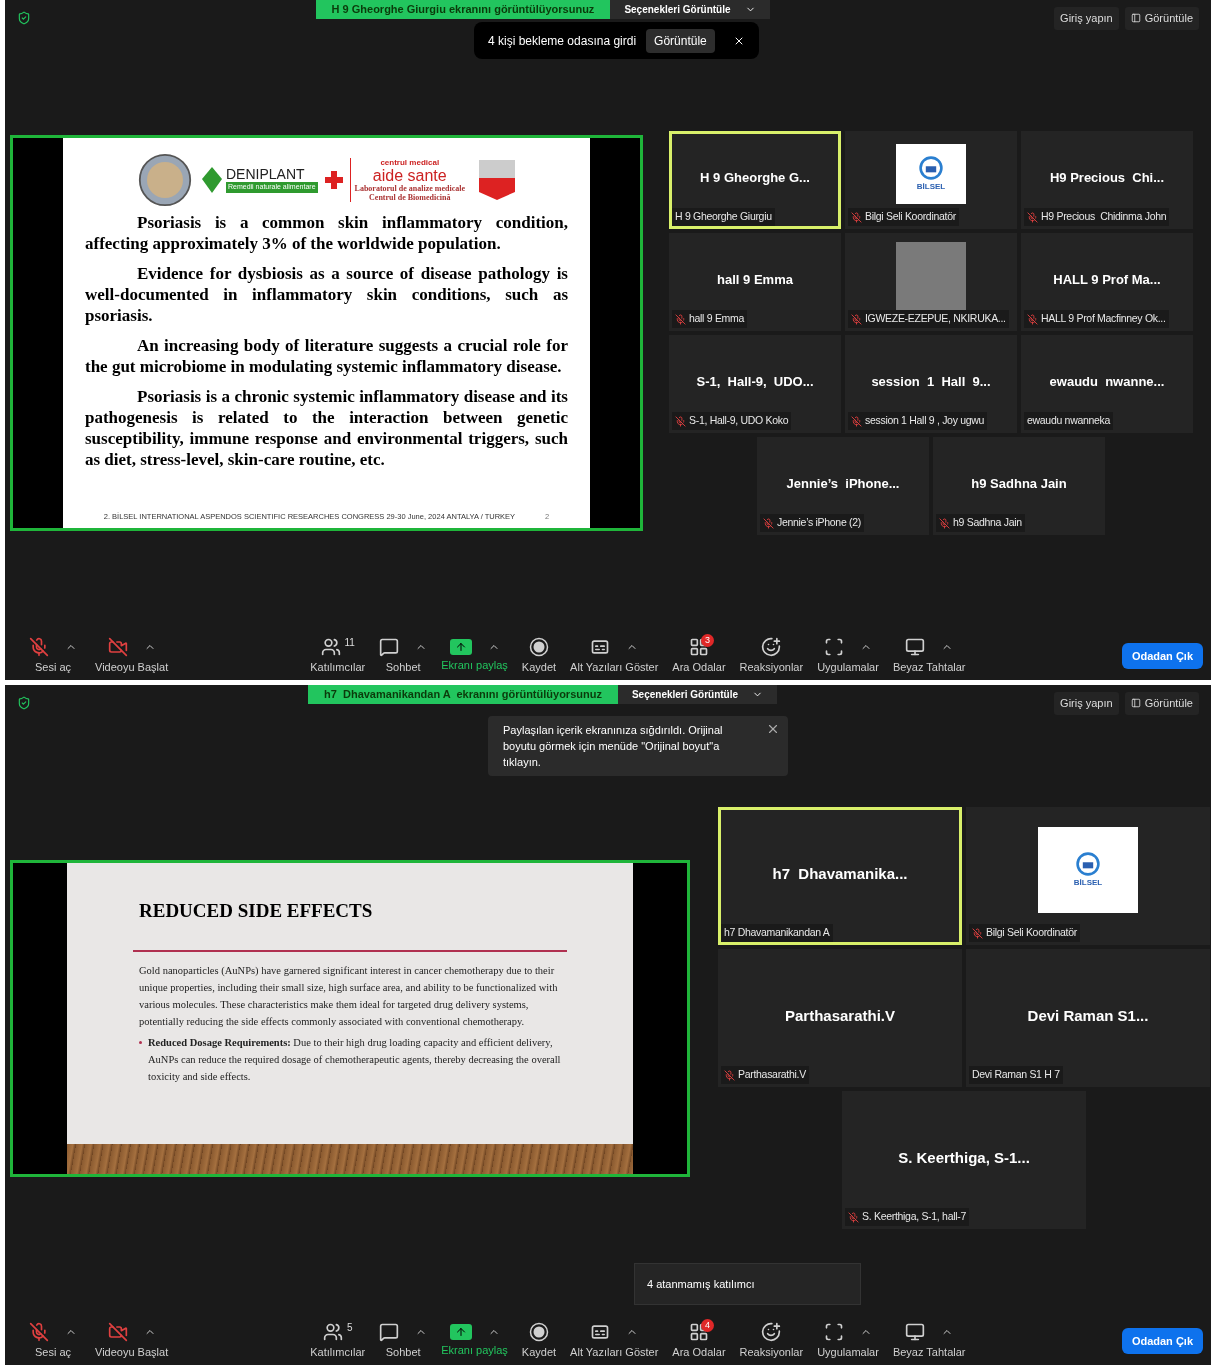 This screenshot has height=1365, width=1211. What do you see at coordinates (389, 646) in the screenshot?
I see `chat-icon` at bounding box center [389, 646].